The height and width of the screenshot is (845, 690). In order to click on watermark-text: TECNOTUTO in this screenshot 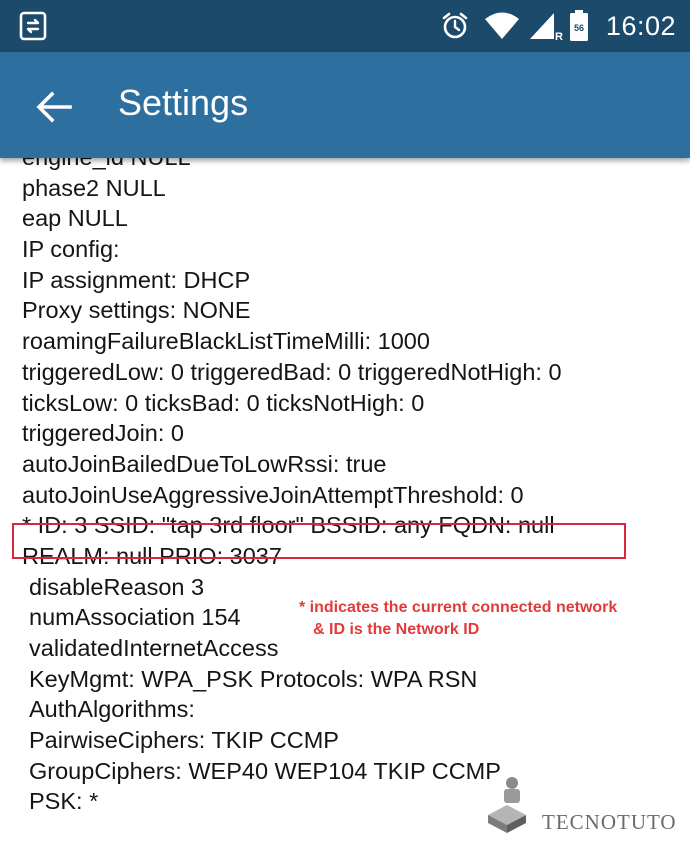, I will do `click(609, 822)`.